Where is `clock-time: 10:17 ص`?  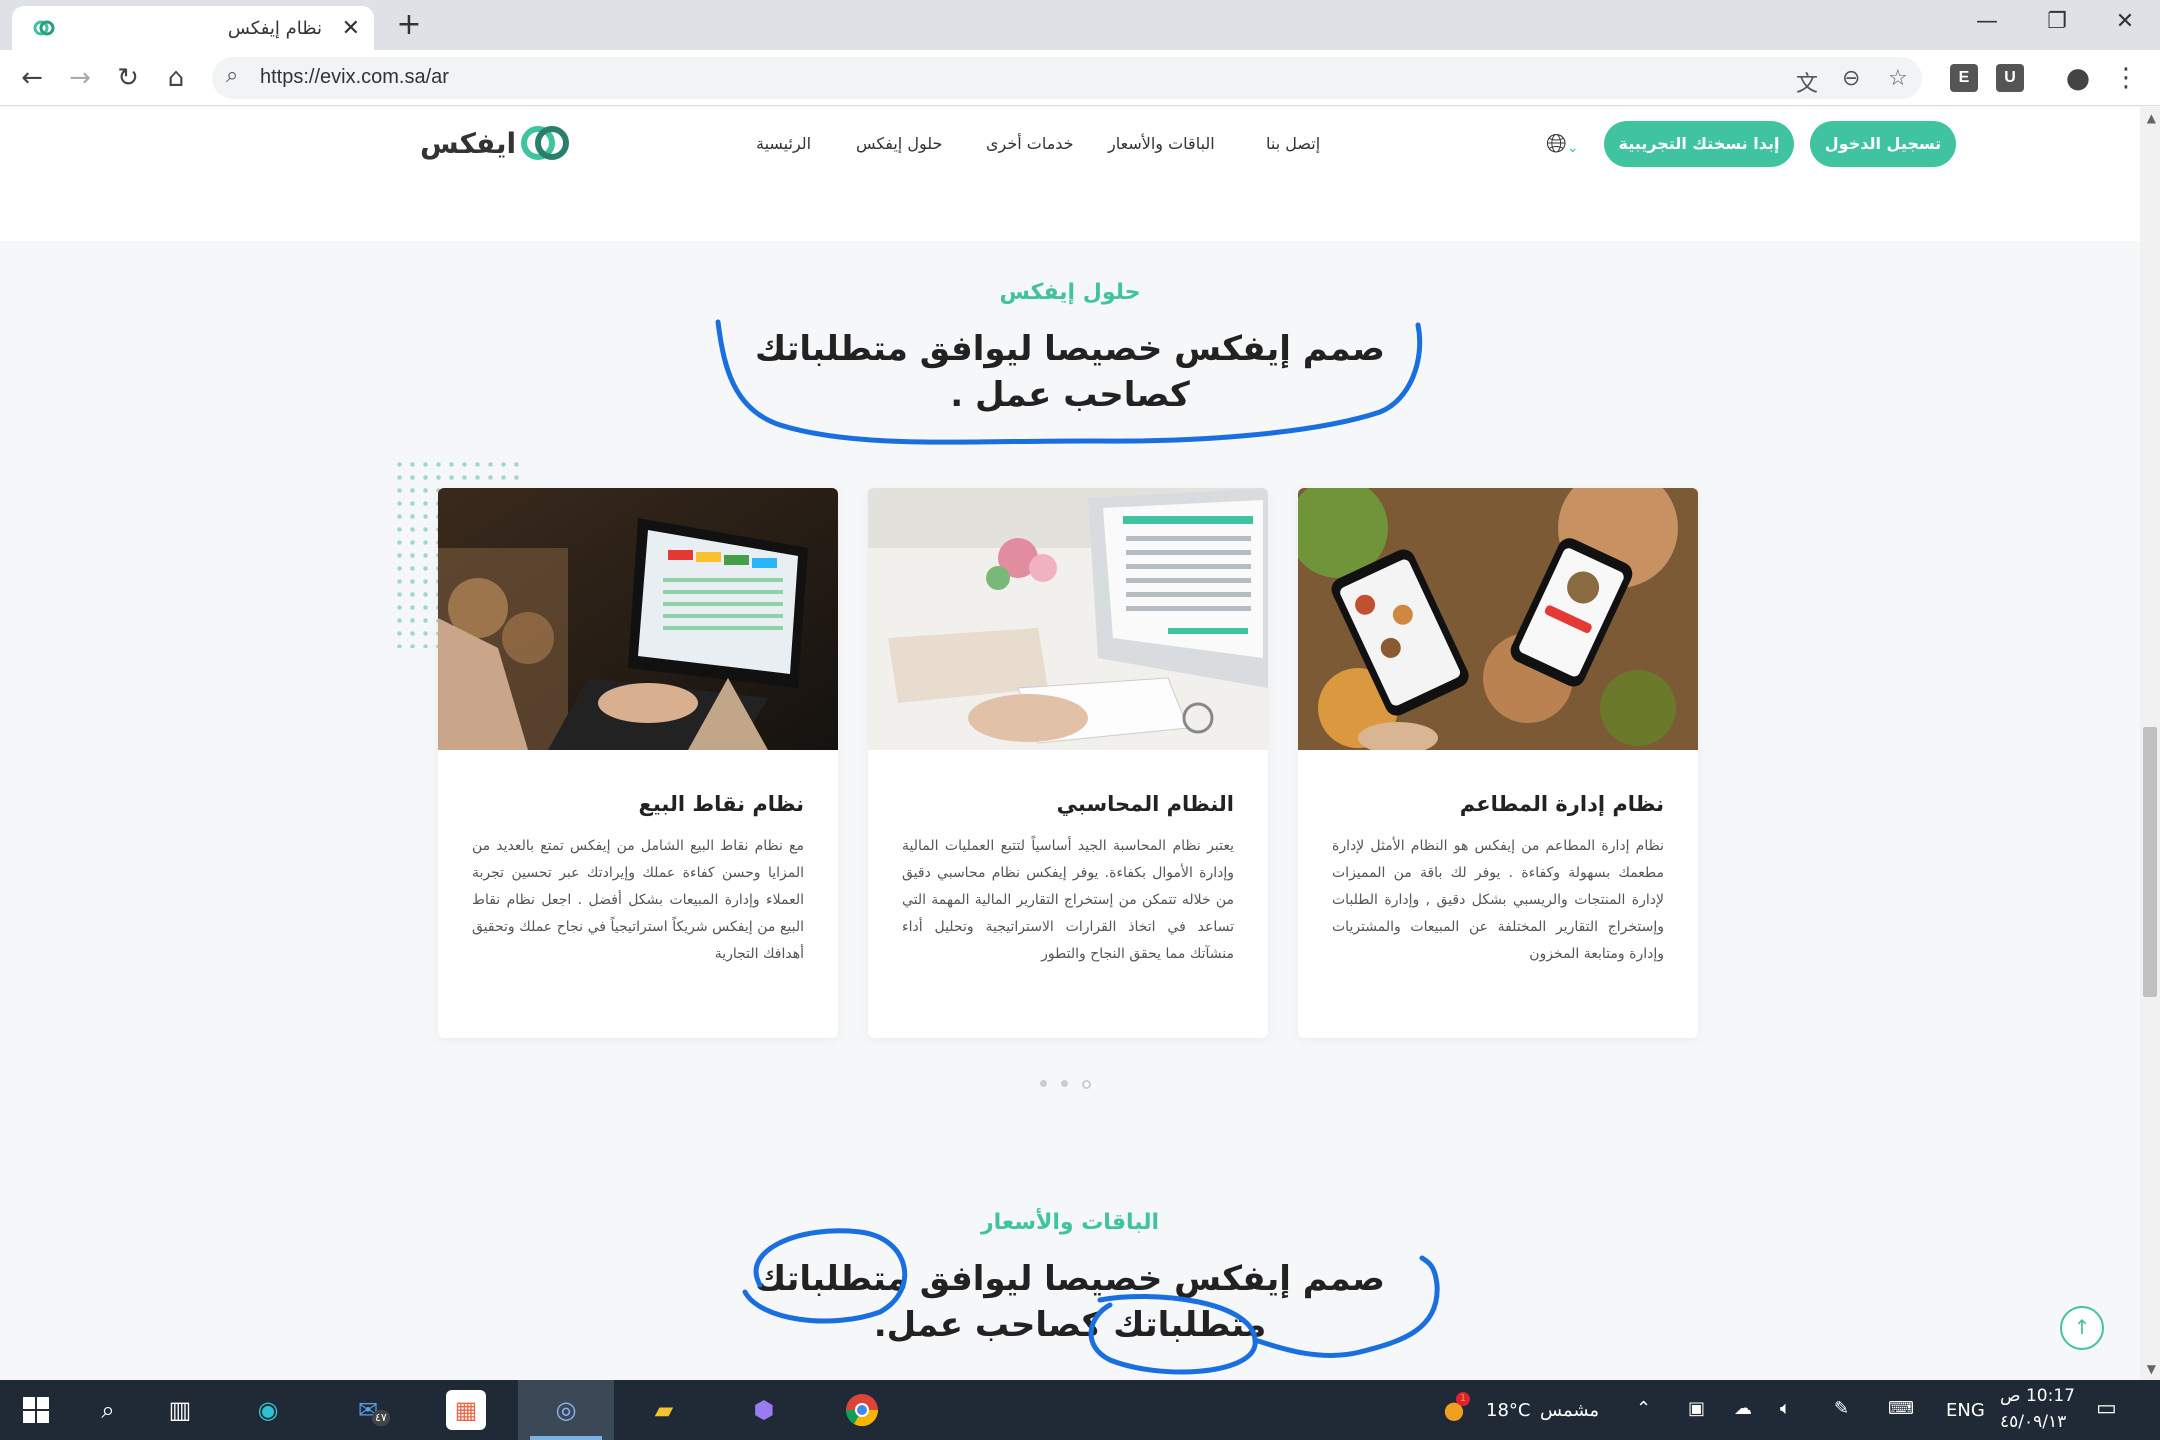 clock-time: 10:17 ص is located at coordinates (2037, 1396).